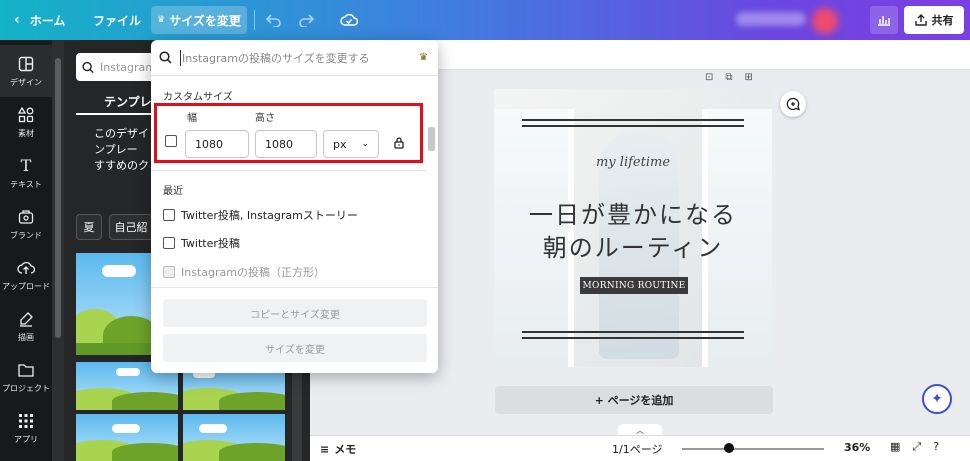  What do you see at coordinates (26, 133) in the screenshot?
I see `rail-label: 素材` at bounding box center [26, 133].